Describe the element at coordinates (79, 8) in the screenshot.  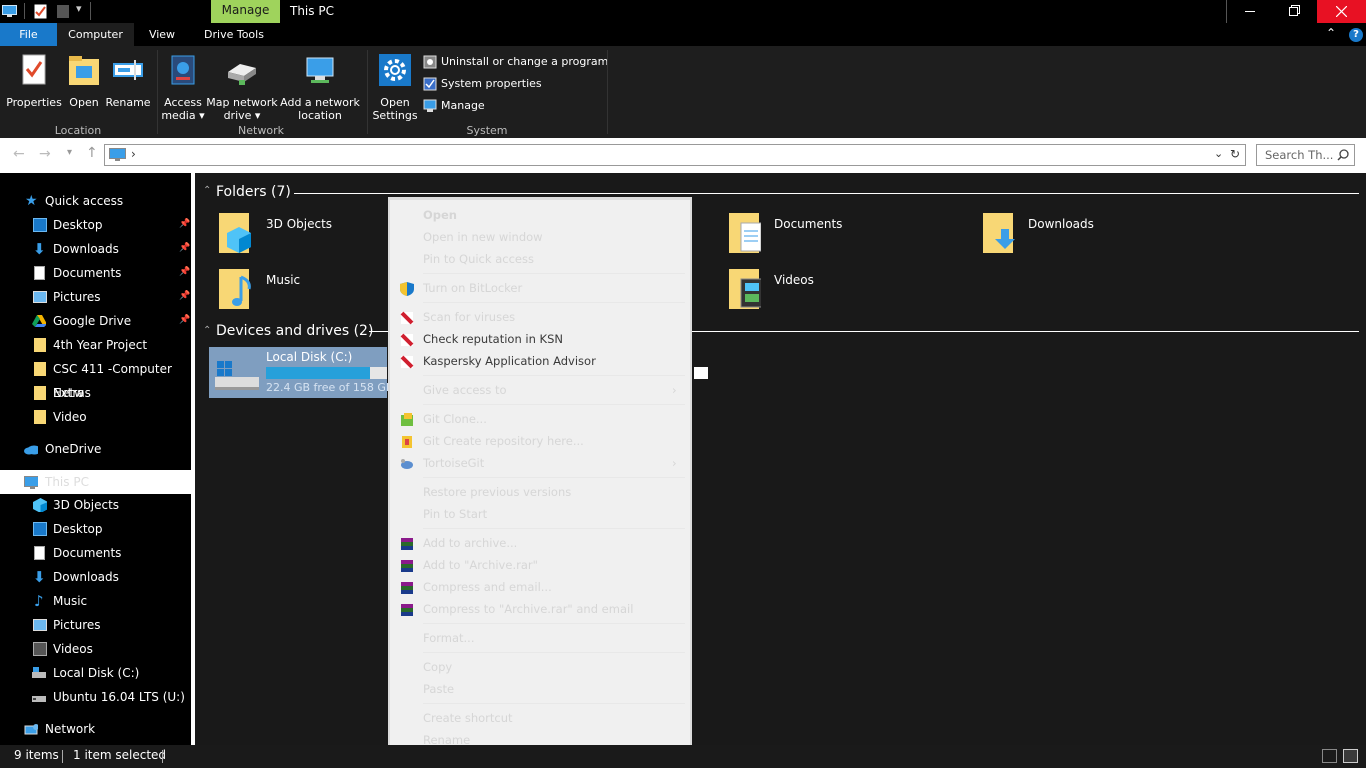
I see `qat-dropdown-icon: ▾` at that location.